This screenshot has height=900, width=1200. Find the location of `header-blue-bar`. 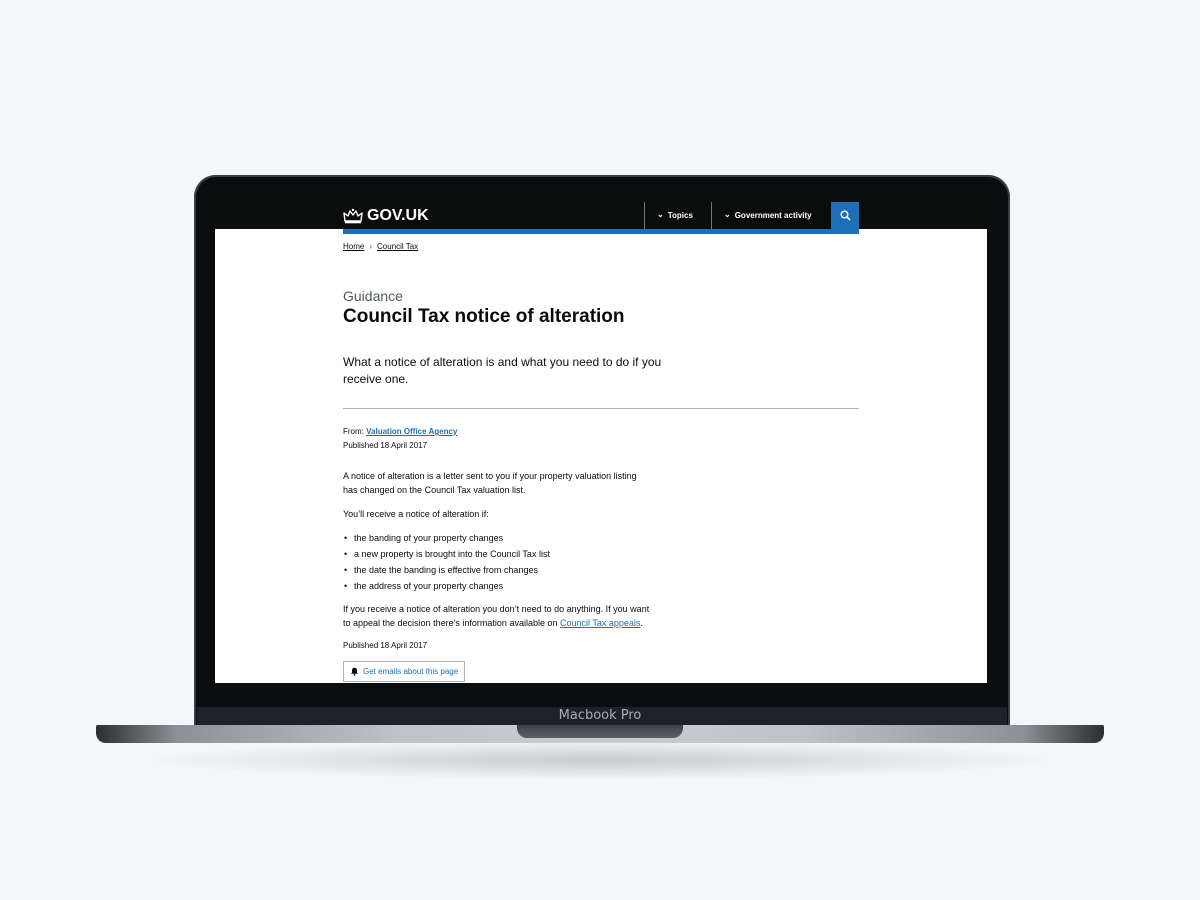

header-blue-bar is located at coordinates (601, 231).